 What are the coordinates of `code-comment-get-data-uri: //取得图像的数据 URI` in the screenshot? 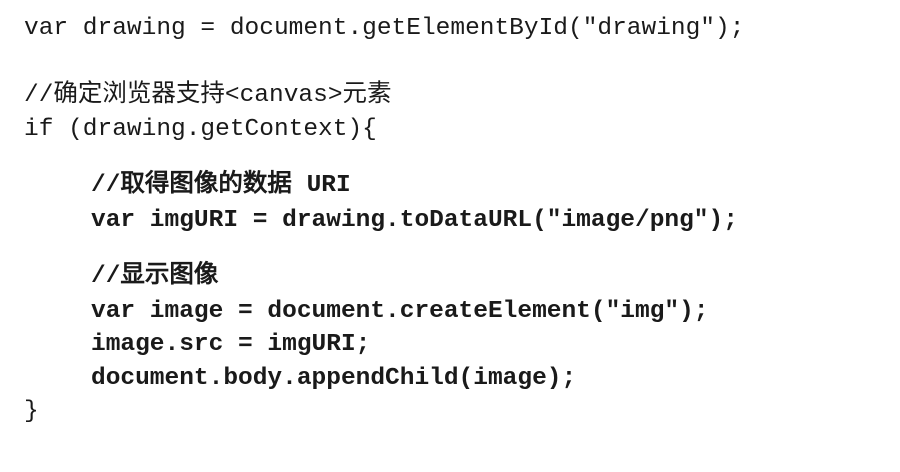 It's located at (221, 185).